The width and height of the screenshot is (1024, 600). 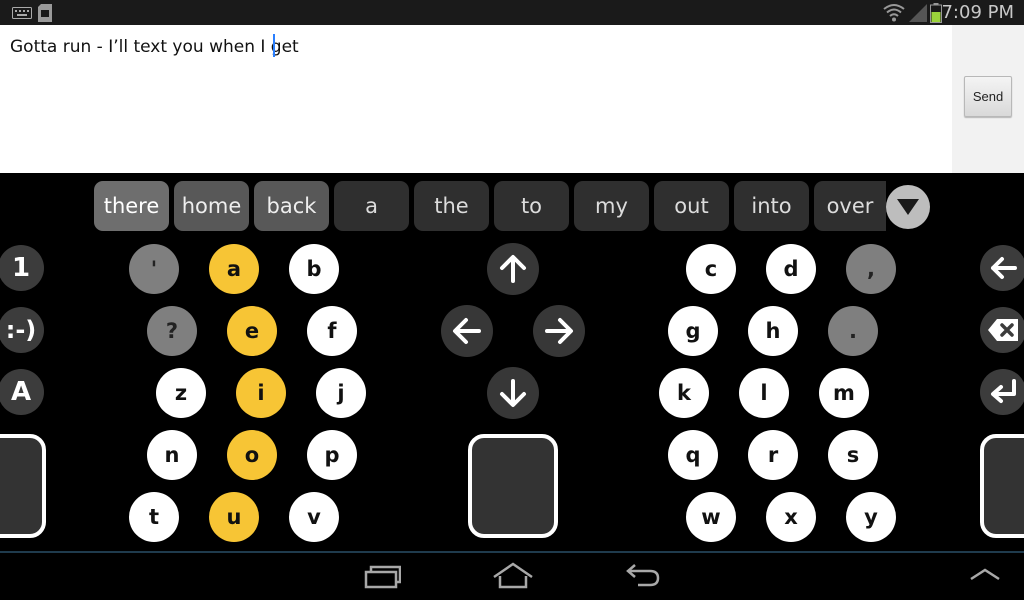 What do you see at coordinates (172, 331) in the screenshot?
I see `key-question: ?` at bounding box center [172, 331].